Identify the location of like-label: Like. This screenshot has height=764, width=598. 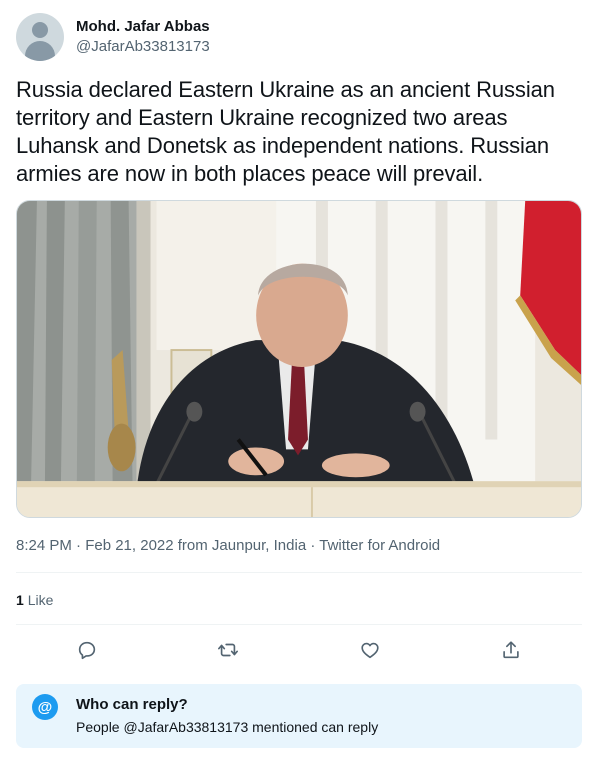
(40, 600).